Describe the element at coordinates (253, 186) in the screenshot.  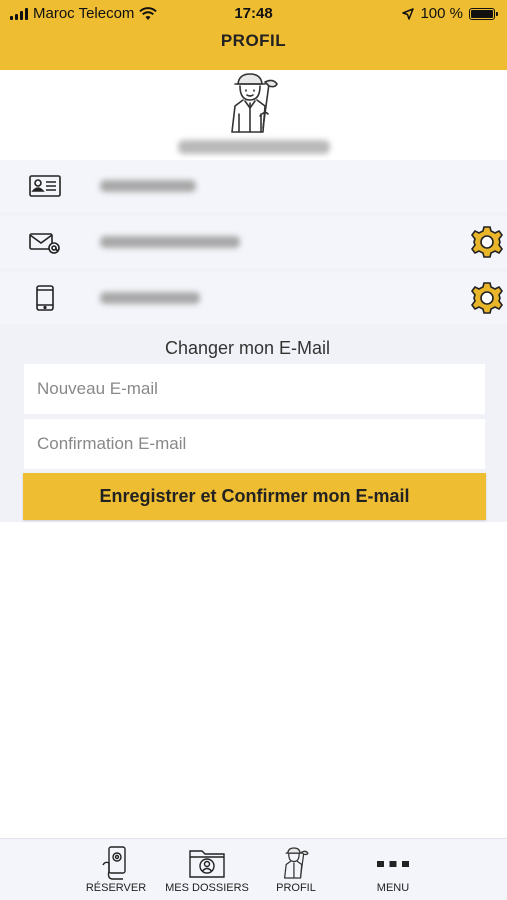
I see `info-row-id` at that location.